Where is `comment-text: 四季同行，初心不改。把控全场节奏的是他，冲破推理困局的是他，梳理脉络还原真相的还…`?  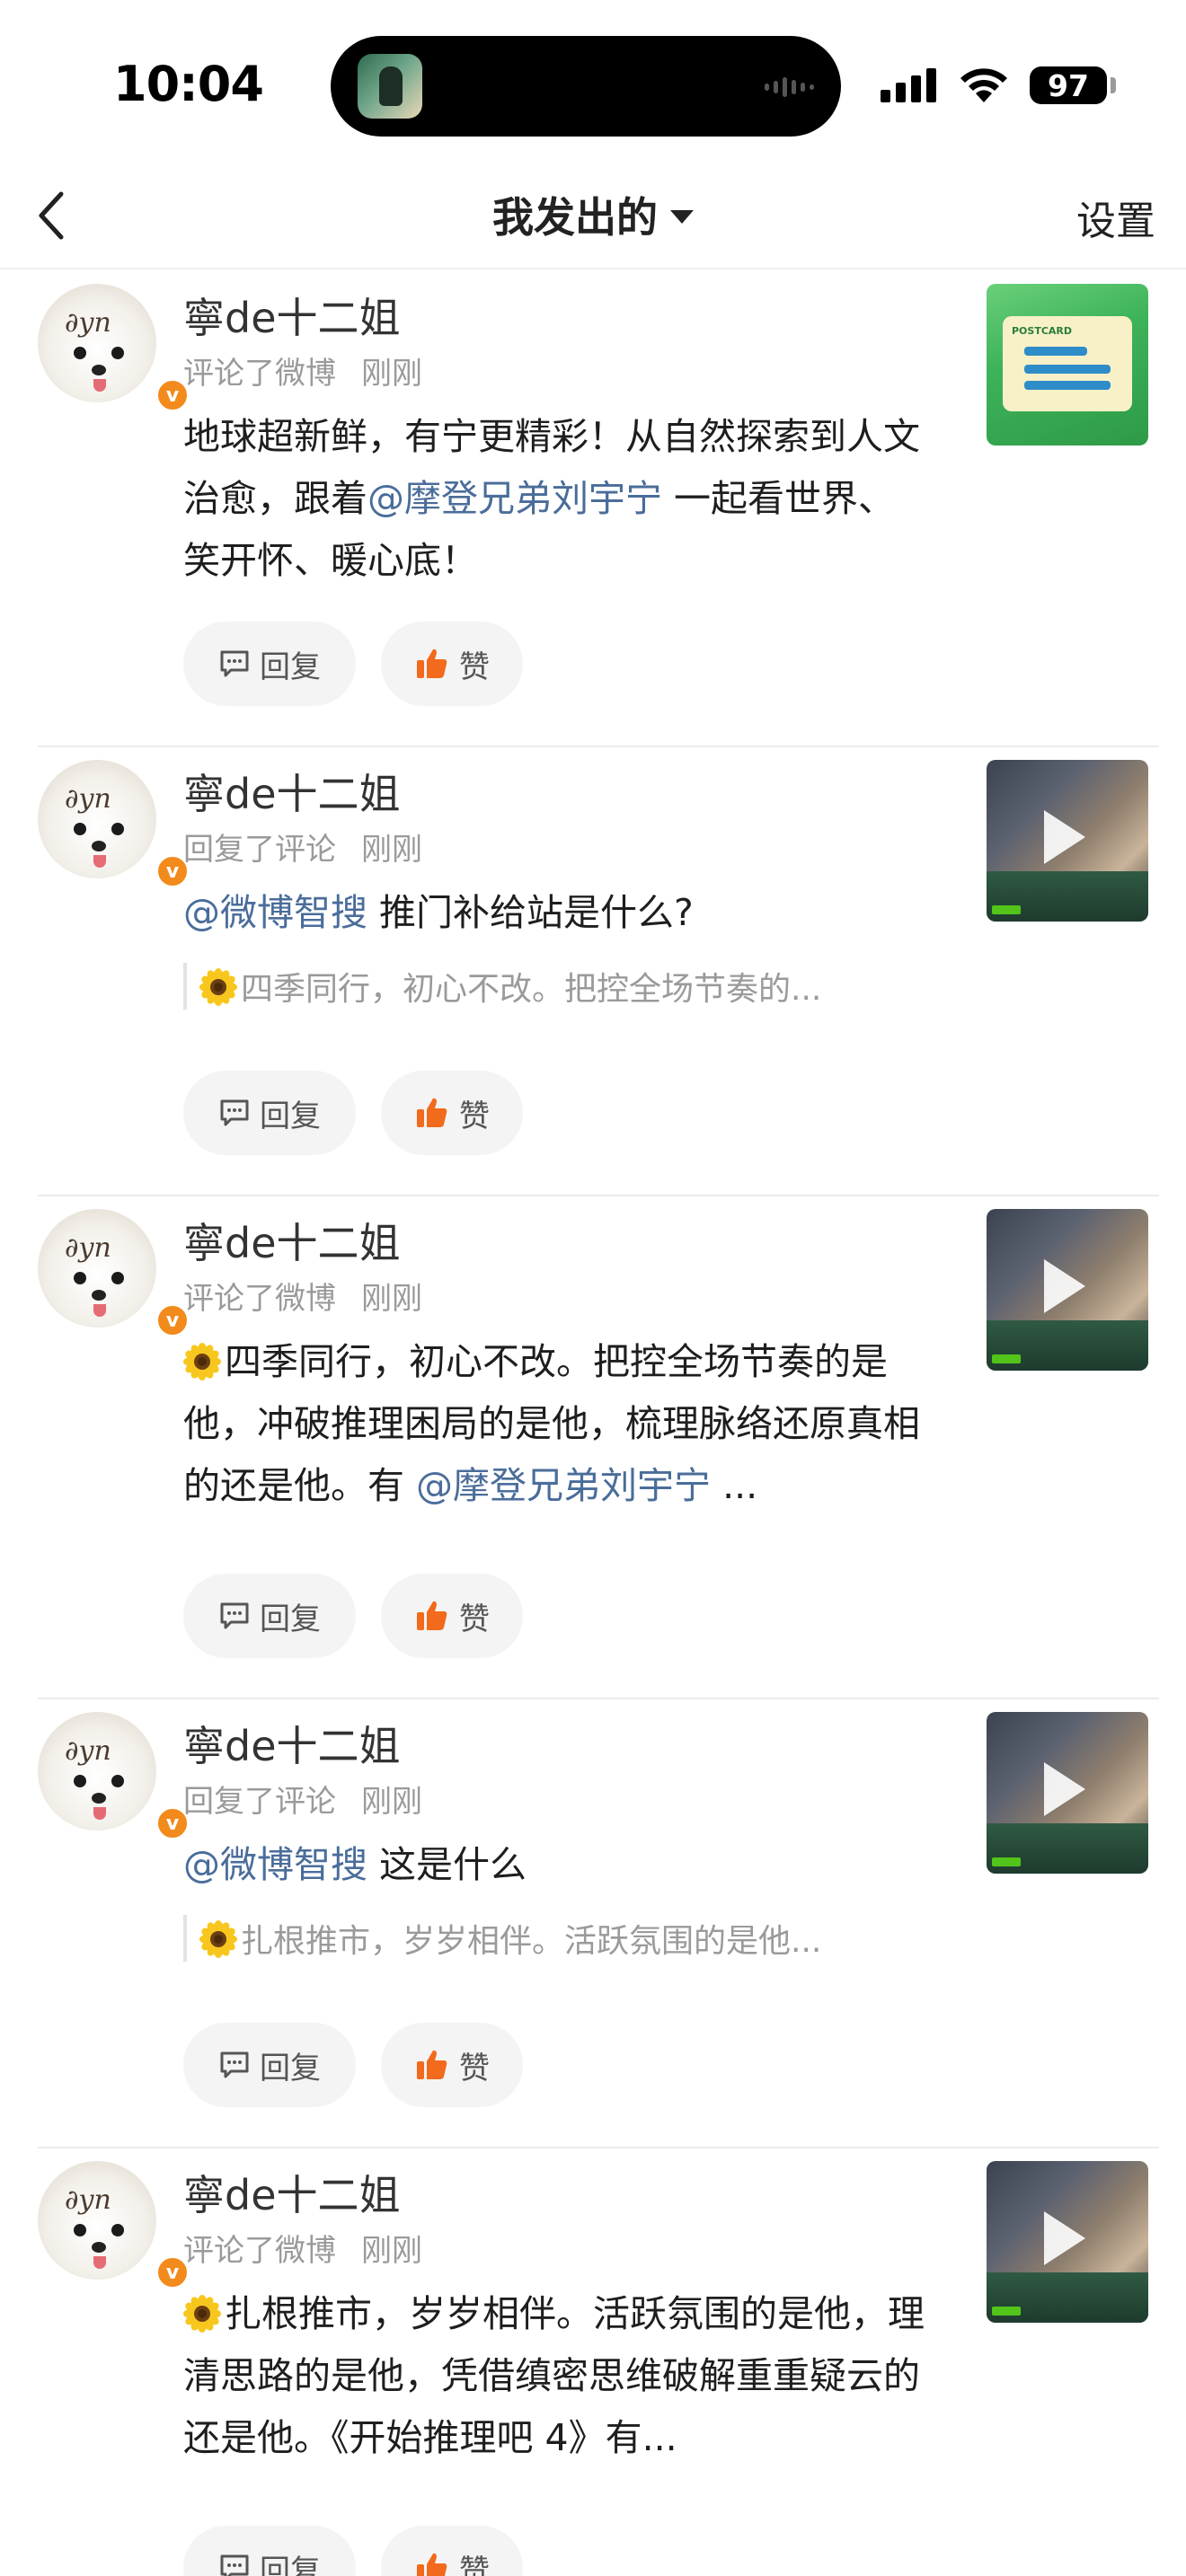 comment-text: 四季同行，初心不改。把控全场节奏的是他，冲破推理困局的是他，梳理脉络还原真相的还… is located at coordinates (556, 1424).